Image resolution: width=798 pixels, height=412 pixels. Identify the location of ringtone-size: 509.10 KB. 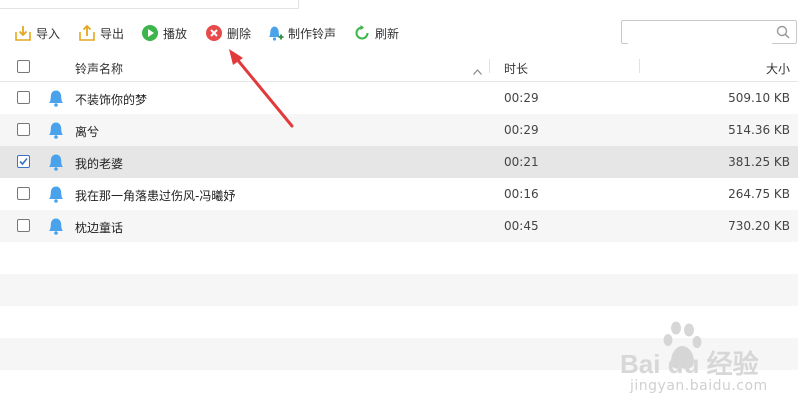
(759, 98).